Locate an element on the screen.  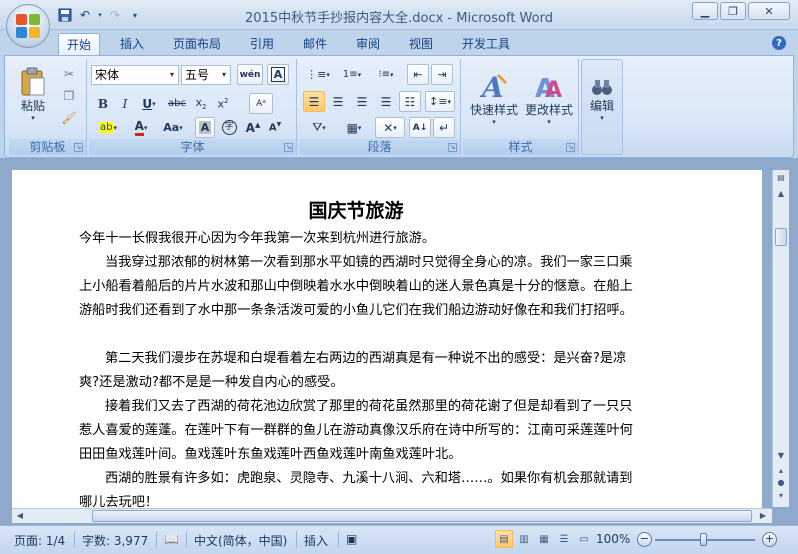
character-border-button: A is located at coordinates (278, 74).